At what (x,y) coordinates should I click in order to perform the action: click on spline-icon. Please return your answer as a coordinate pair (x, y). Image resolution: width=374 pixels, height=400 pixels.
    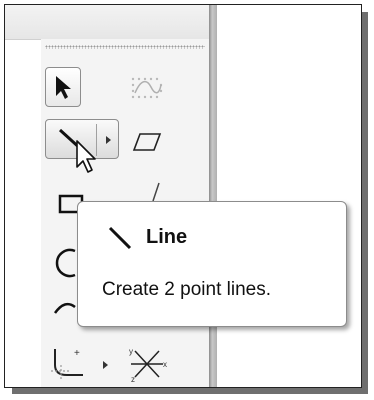
    Looking at the image, I should click on (147, 88).